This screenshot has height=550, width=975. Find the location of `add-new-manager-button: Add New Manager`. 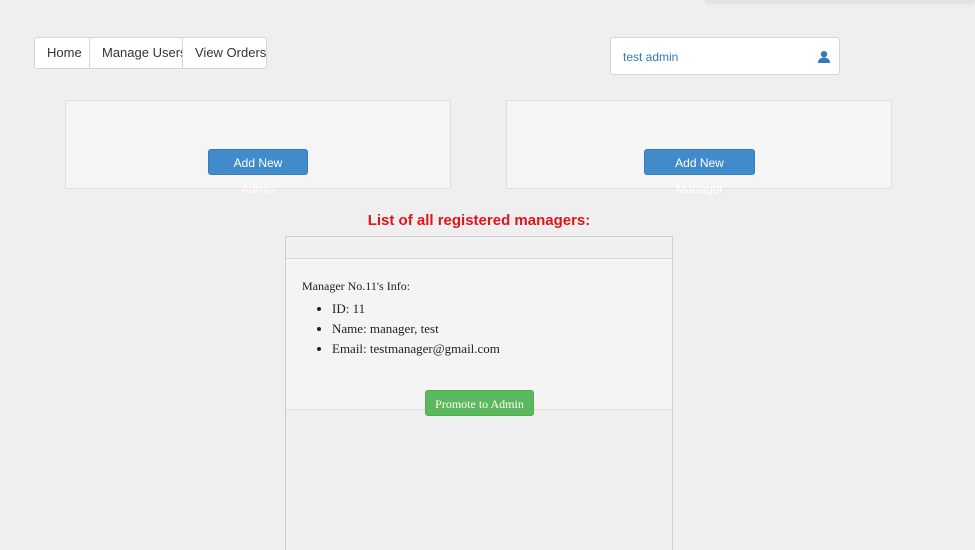

add-new-manager-button: Add New Manager is located at coordinates (699, 172).